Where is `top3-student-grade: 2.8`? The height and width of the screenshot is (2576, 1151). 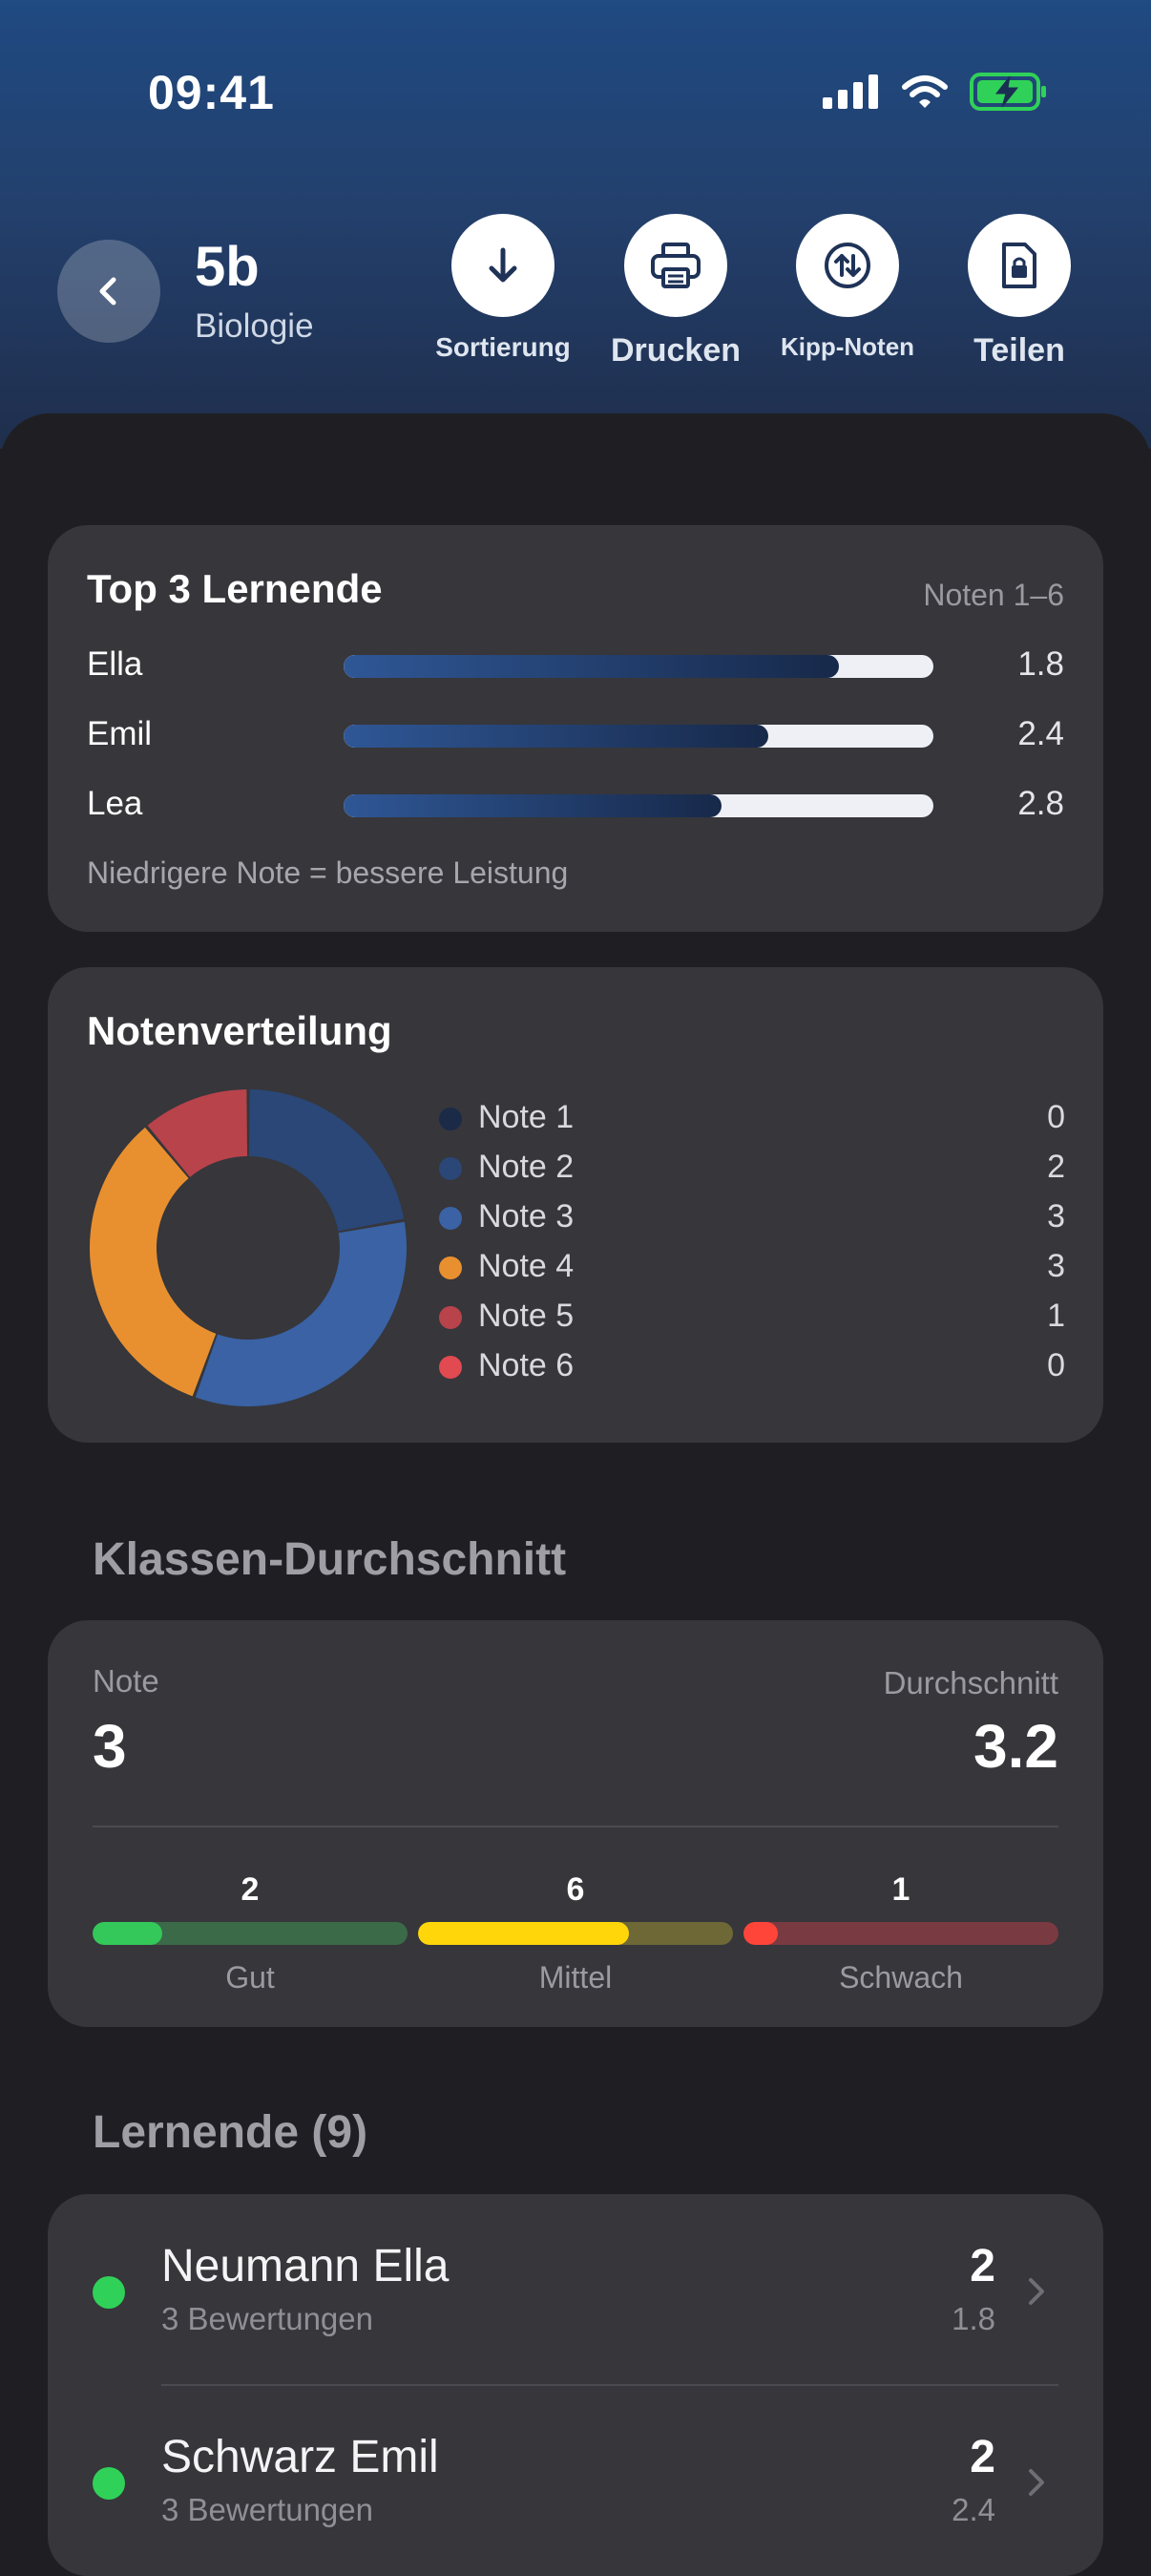
top3-student-grade: 2.8 is located at coordinates (1040, 803).